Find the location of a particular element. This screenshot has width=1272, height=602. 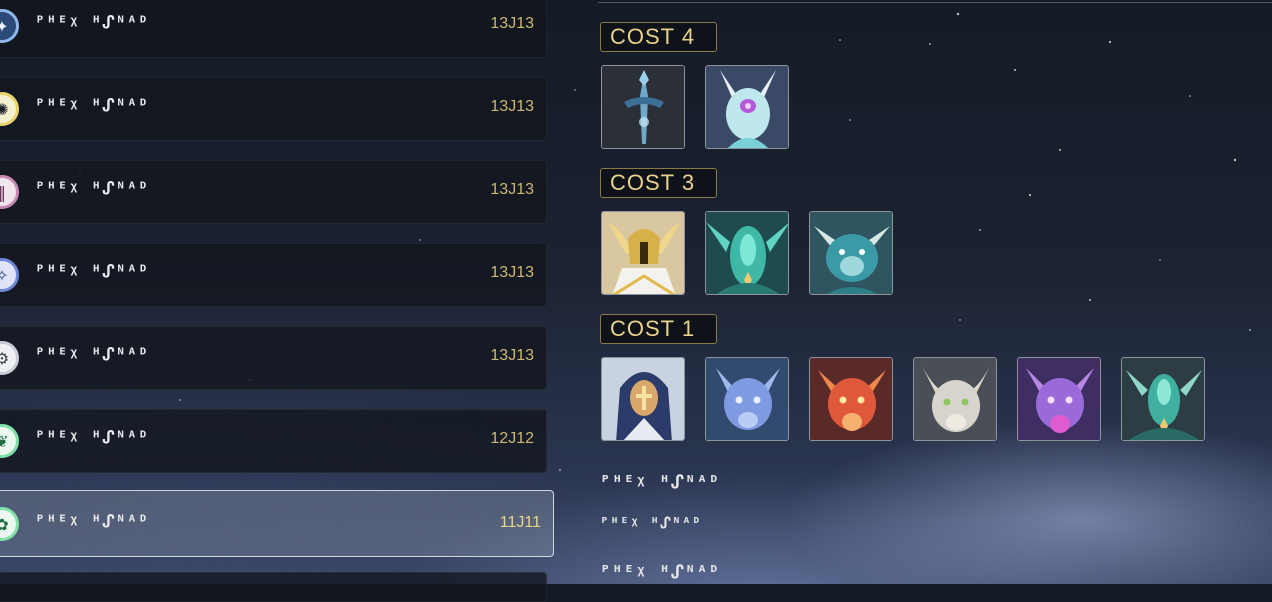

pillar-emblem-icon: ‖ is located at coordinates (9, 192).